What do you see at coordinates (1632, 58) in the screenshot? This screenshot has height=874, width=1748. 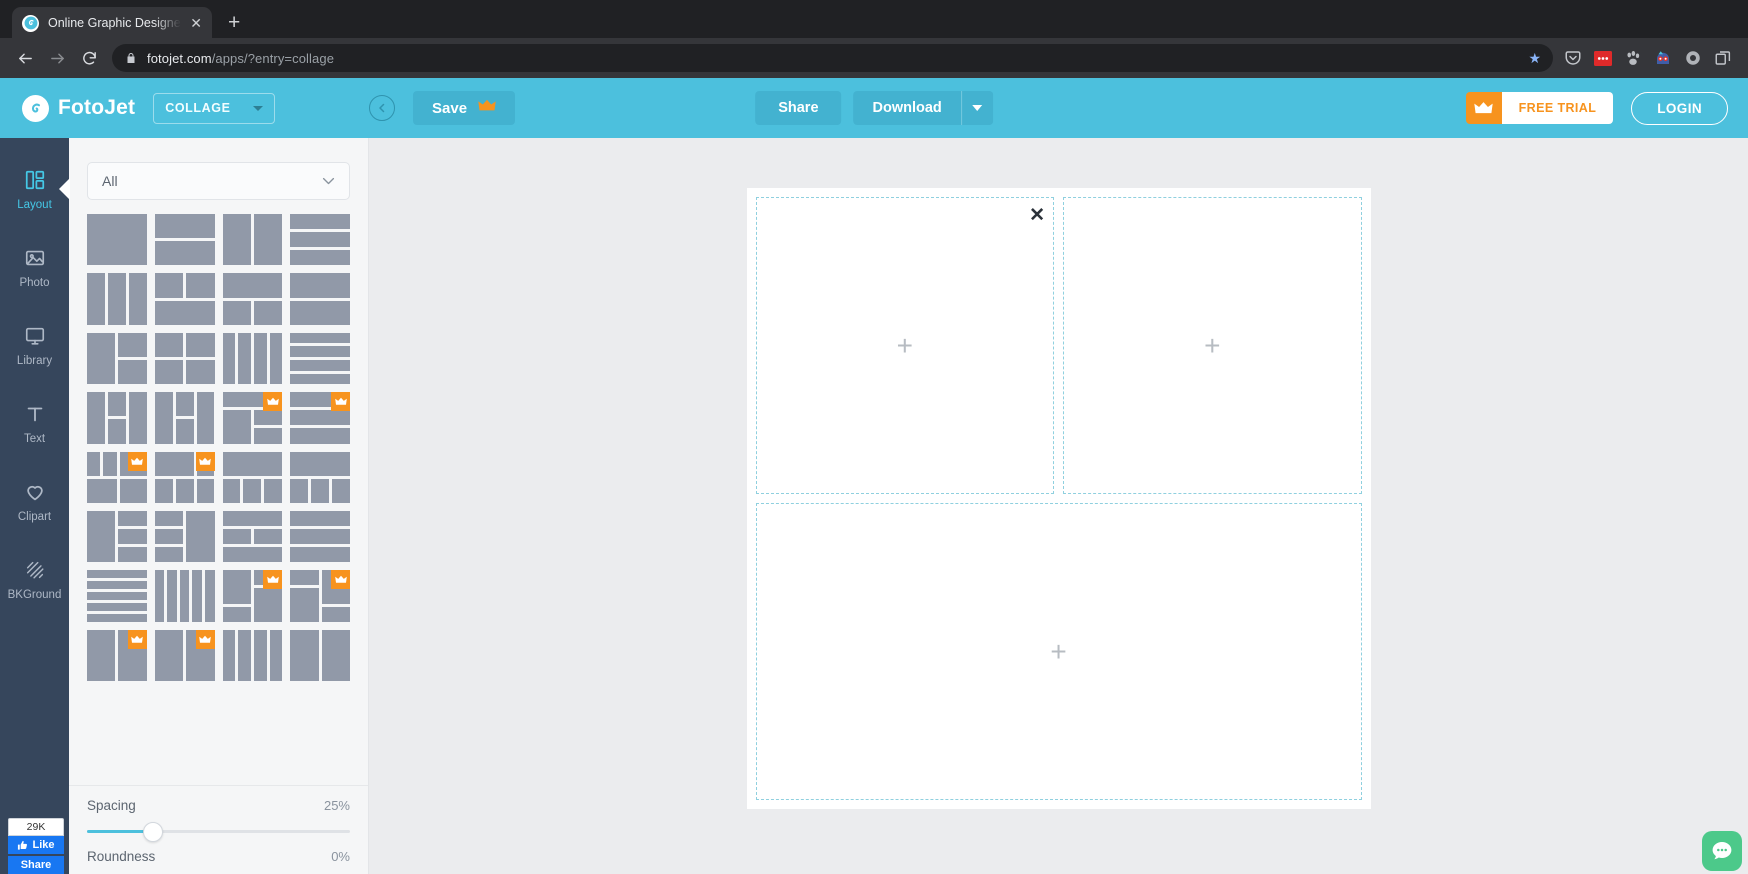 I see `paw-icon` at bounding box center [1632, 58].